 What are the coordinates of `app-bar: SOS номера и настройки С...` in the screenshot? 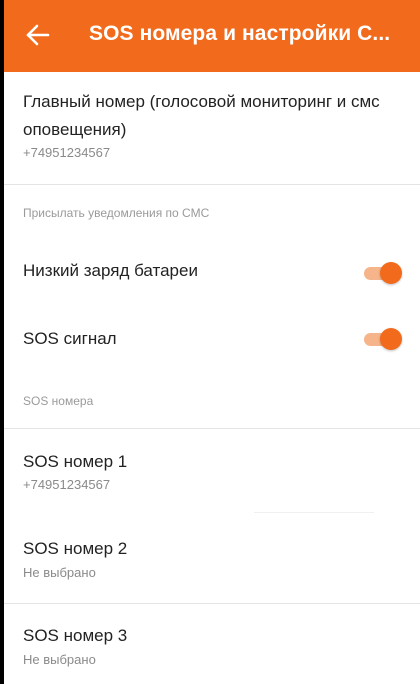 It's located at (212, 36).